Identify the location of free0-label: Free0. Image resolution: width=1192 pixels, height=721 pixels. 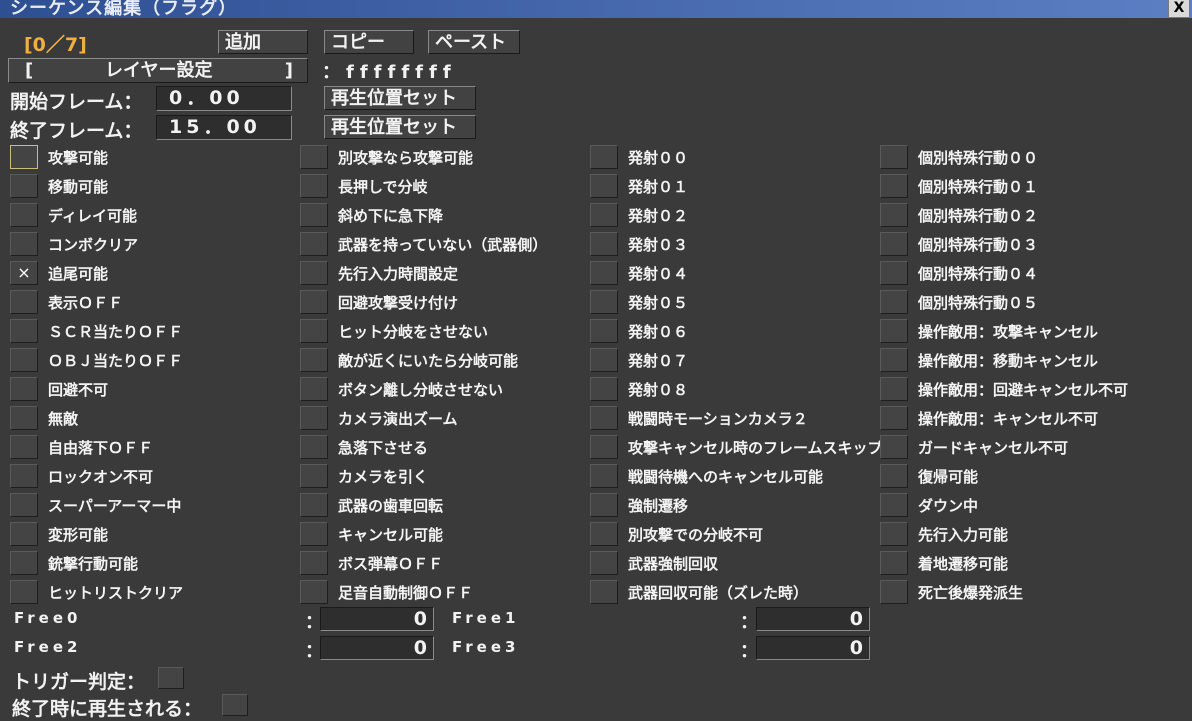
(48, 618).